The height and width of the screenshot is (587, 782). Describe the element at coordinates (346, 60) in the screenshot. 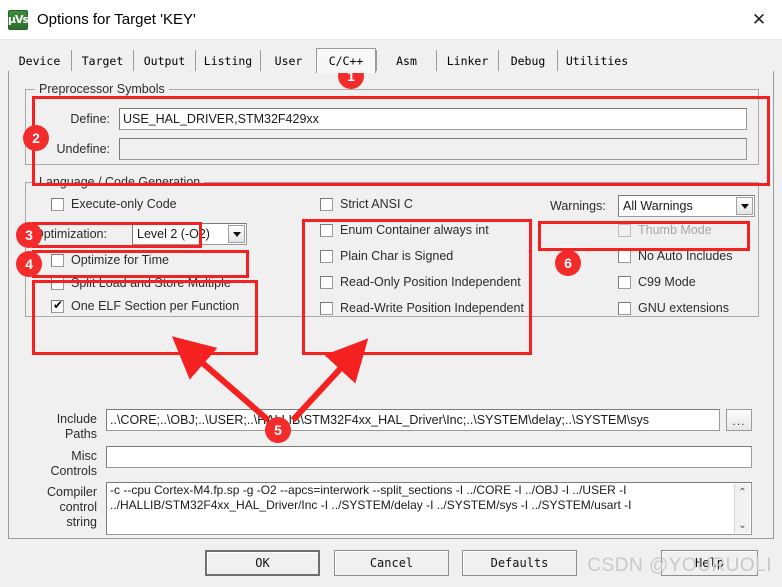

I see `tab-c-cpp: C/C++` at that location.